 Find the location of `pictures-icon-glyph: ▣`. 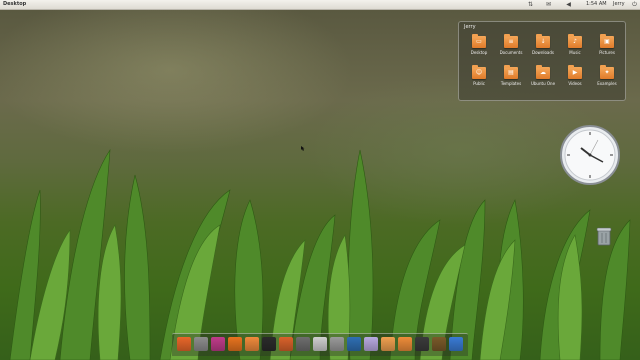

pictures-icon-glyph: ▣ is located at coordinates (607, 41).